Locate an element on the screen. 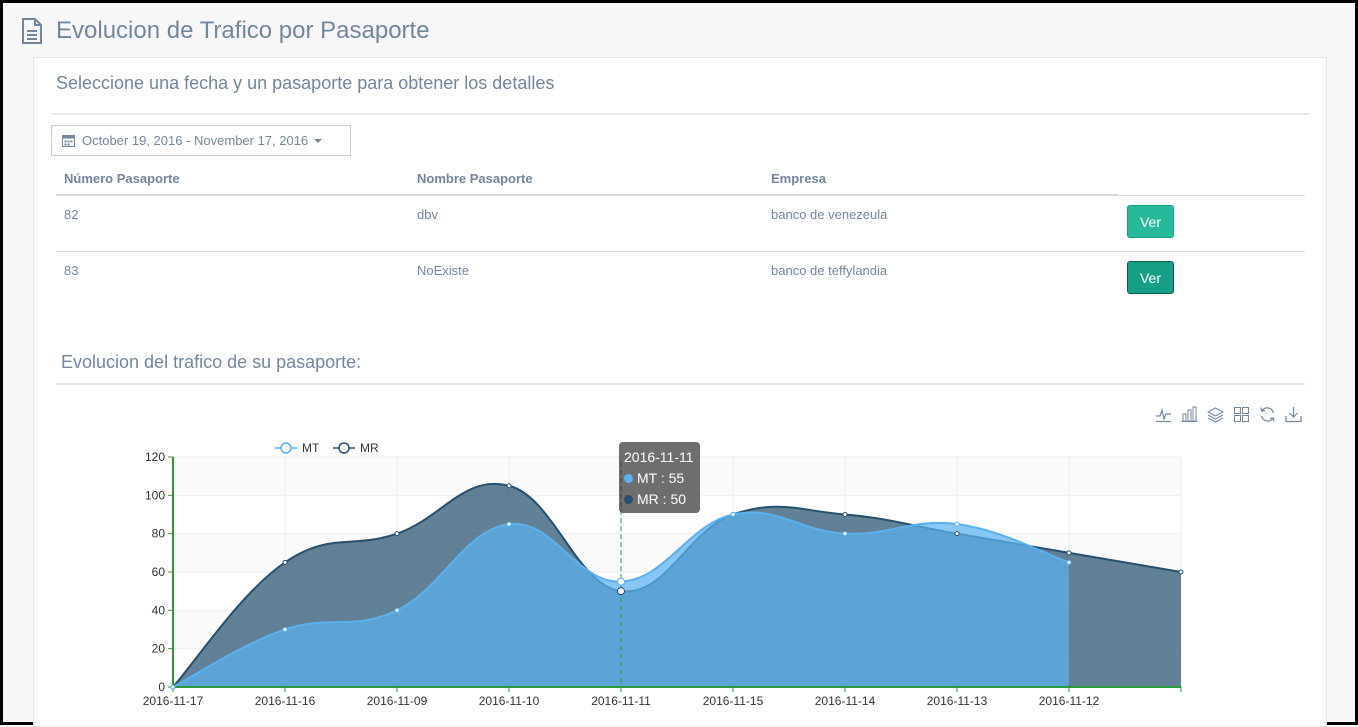  chart-legend: MT MR is located at coordinates (327, 448).